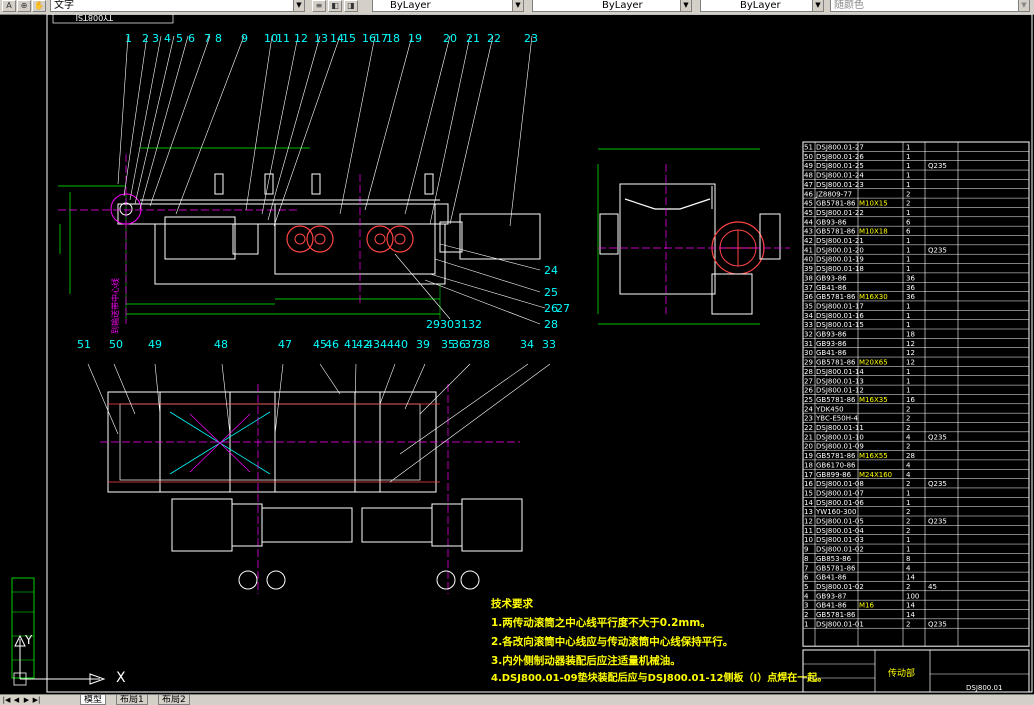 Image resolution: width=1034 pixels, height=705 pixels. What do you see at coordinates (831, 222) in the screenshot?
I see `bom-cell: GB93-86` at bounding box center [831, 222].